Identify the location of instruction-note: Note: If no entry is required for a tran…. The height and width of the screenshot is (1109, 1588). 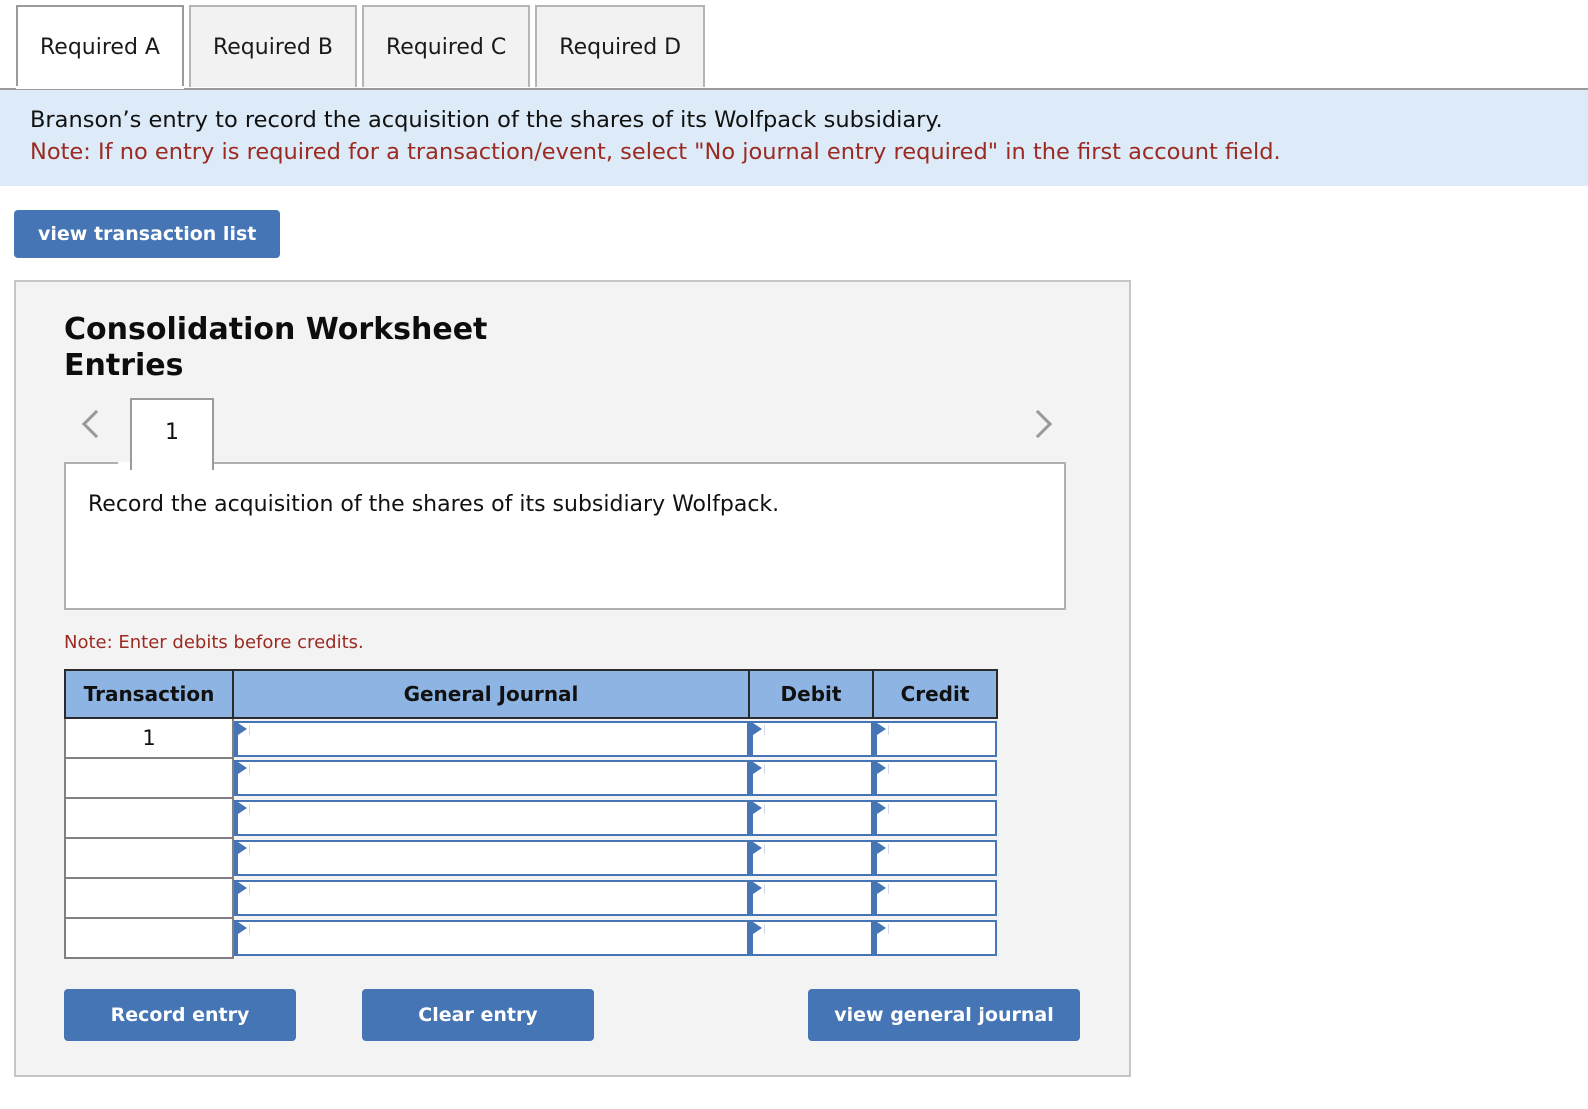
(655, 152).